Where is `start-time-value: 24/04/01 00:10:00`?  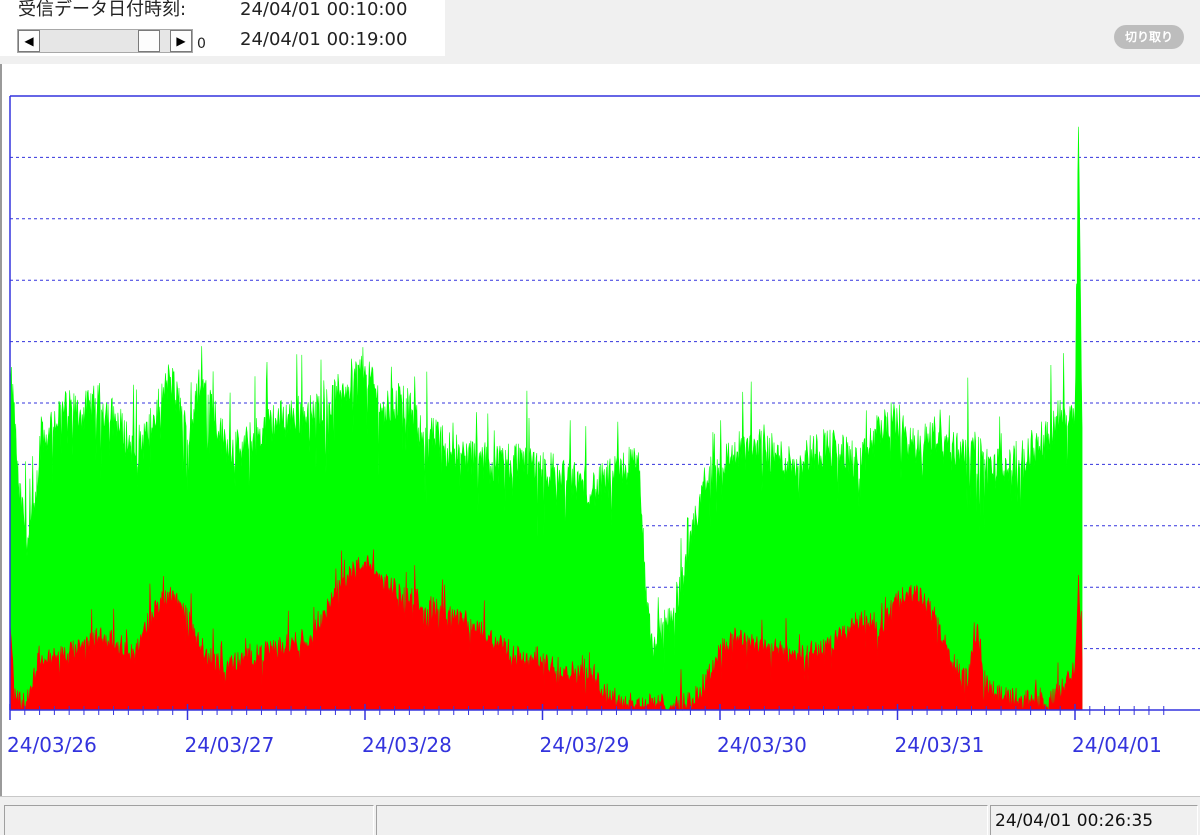
start-time-value: 24/04/01 00:10:00 is located at coordinates (324, 10).